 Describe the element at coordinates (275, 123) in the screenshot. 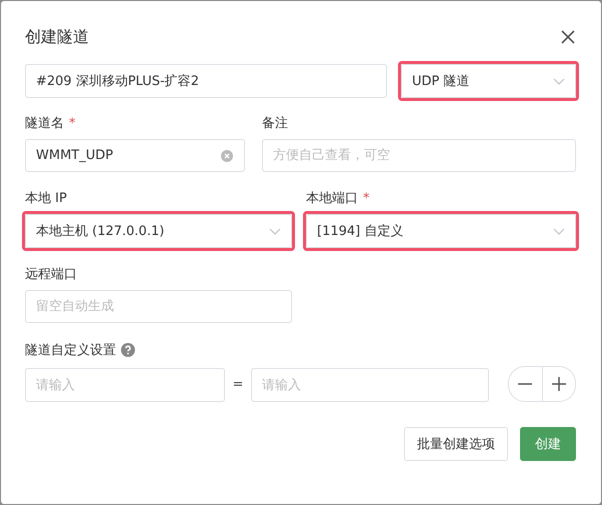

I see `field-label: 备注` at that location.